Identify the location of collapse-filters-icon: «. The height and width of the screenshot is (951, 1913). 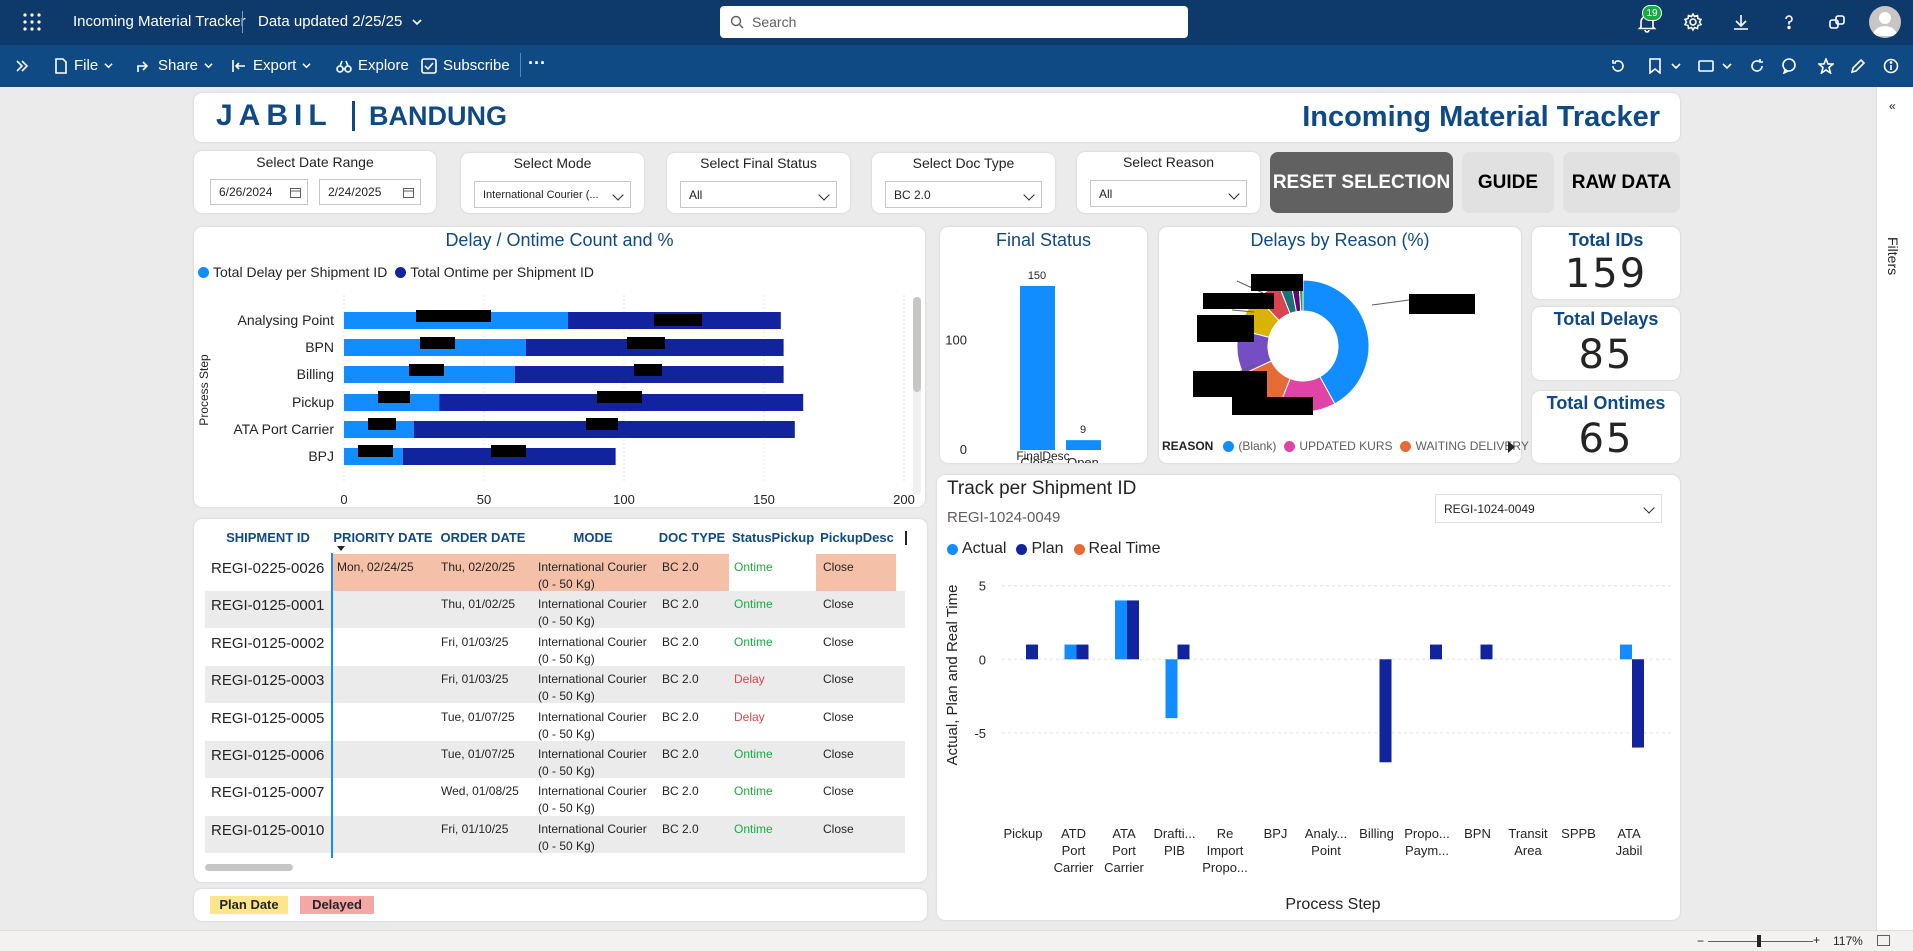
(1892, 106).